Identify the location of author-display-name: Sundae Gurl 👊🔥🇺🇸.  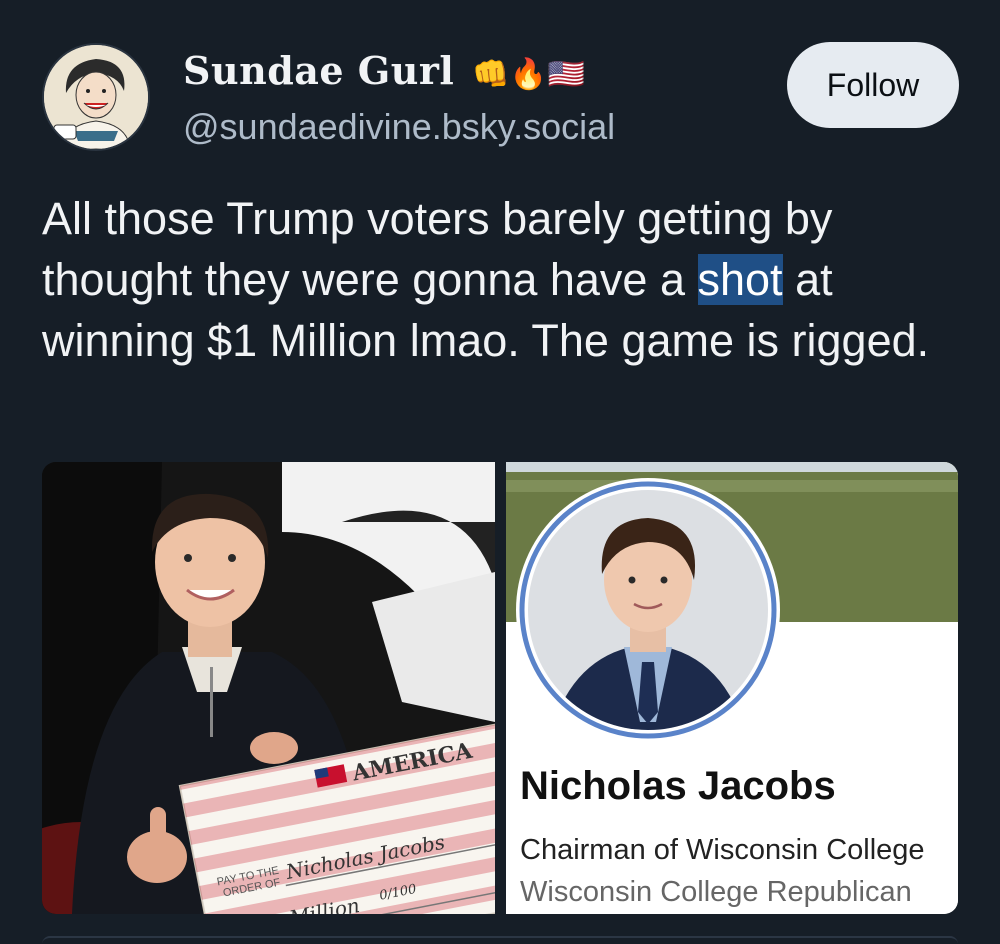
(384, 70).